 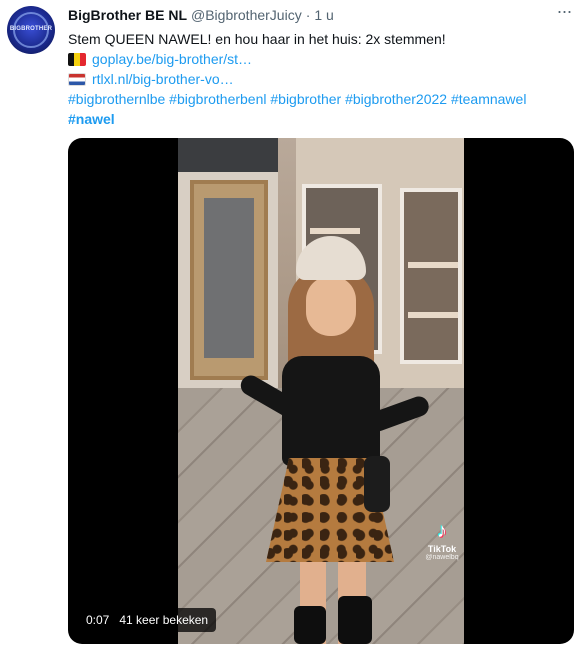 I want to click on view-count: 41 keer bekeken, so click(x=164, y=620).